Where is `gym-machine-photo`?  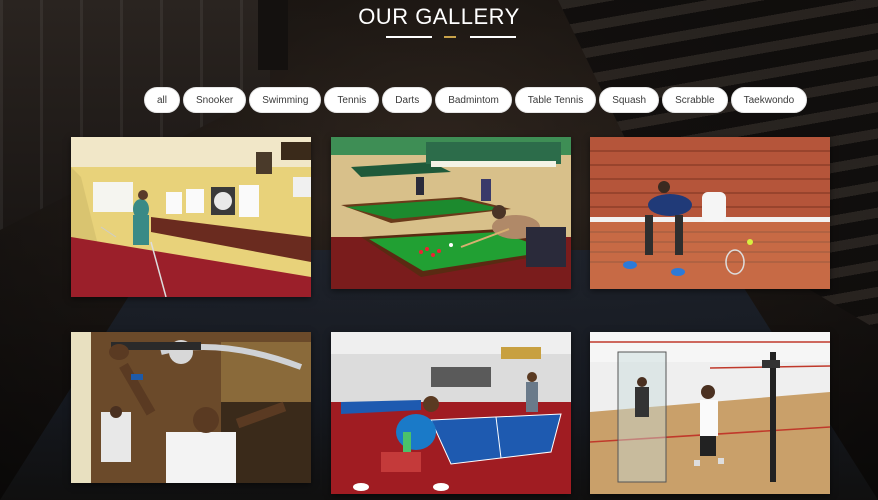
gym-machine-photo is located at coordinates (191, 407).